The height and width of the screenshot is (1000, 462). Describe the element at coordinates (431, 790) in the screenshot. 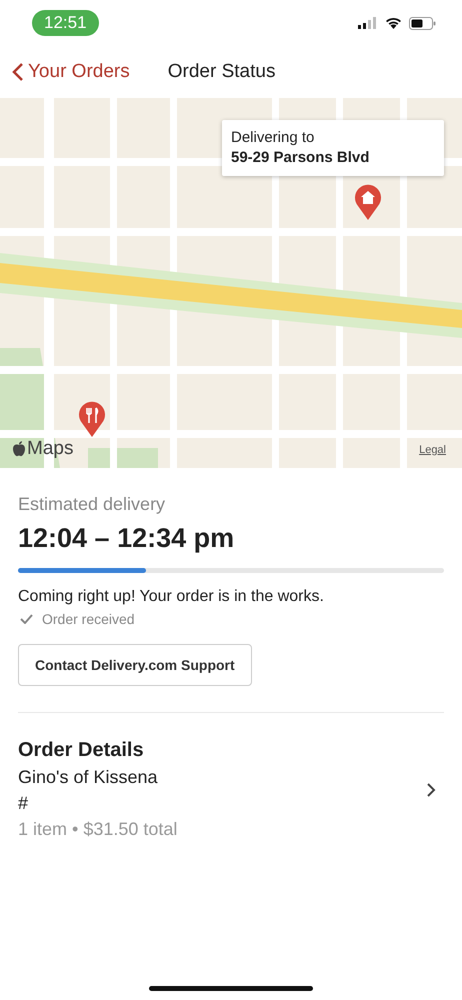

I see `chevron-right-icon` at that location.